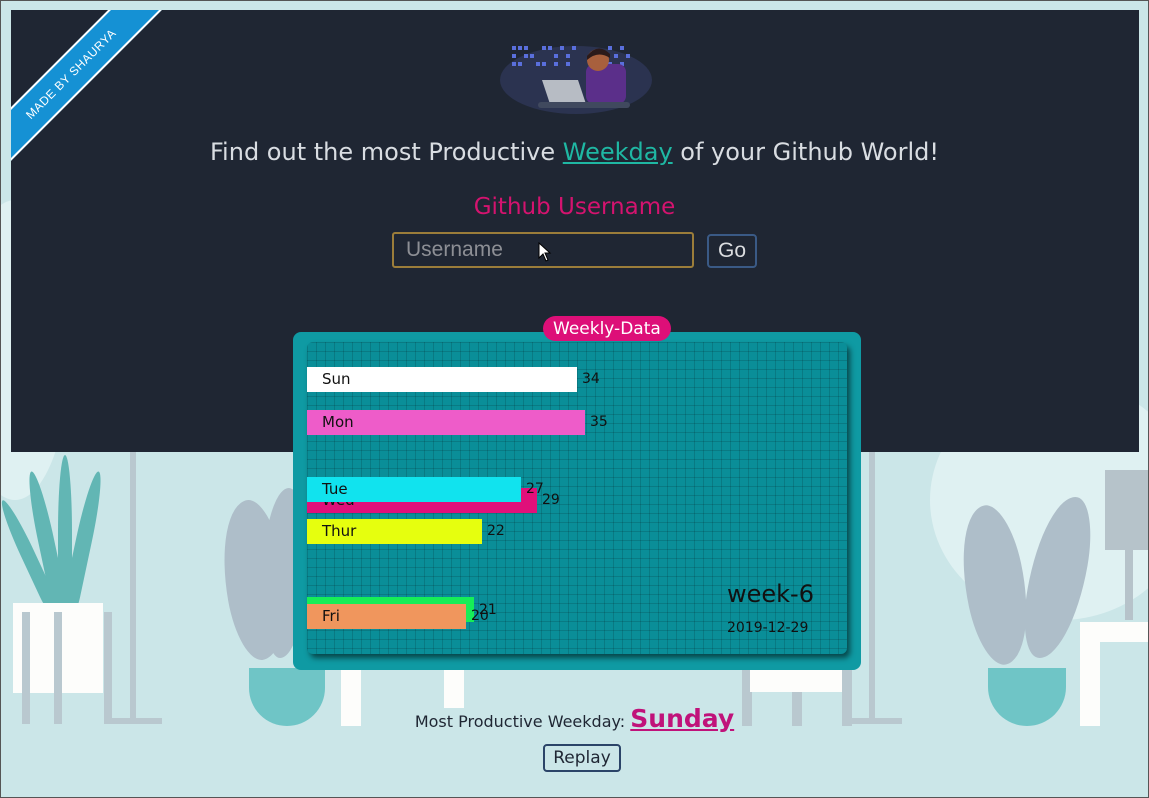  Describe the element at coordinates (496, 531) in the screenshot. I see `bar-value-thur: 22` at that location.